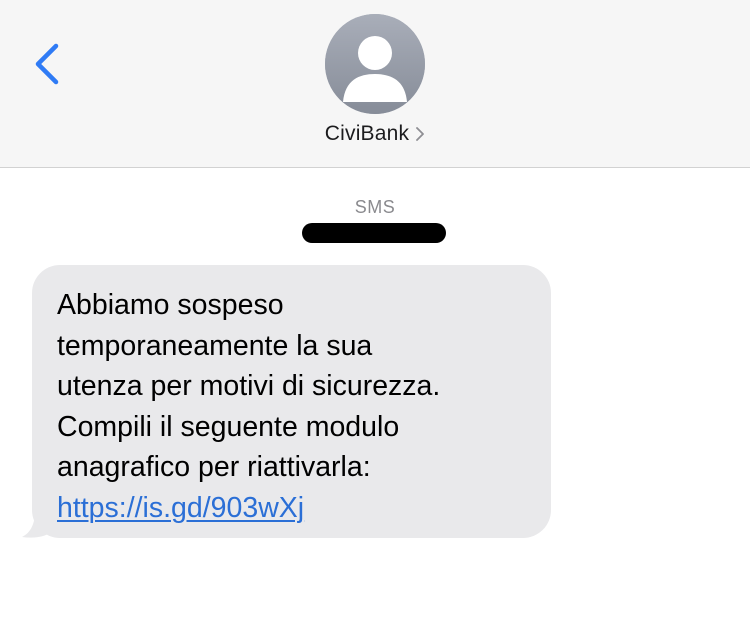 The image size is (750, 630). I want to click on chevron-right-icon, so click(420, 134).